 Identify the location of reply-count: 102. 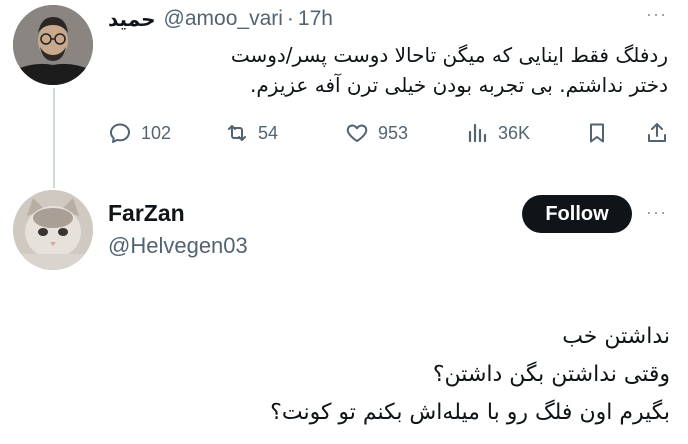
(156, 132).